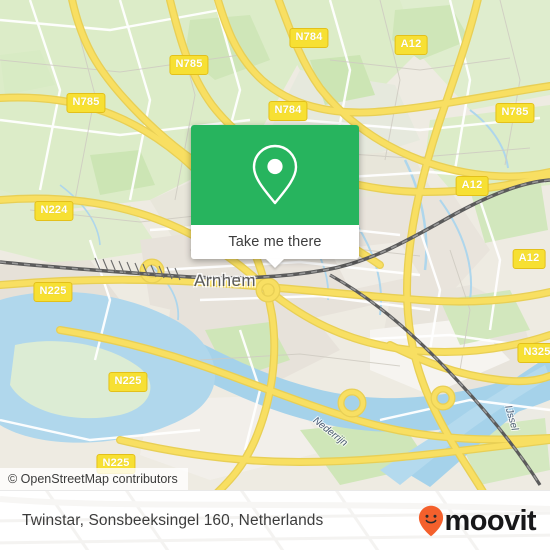 The image size is (550, 550). Describe the element at coordinates (54, 211) in the screenshot. I see `road-shield: N224` at that location.